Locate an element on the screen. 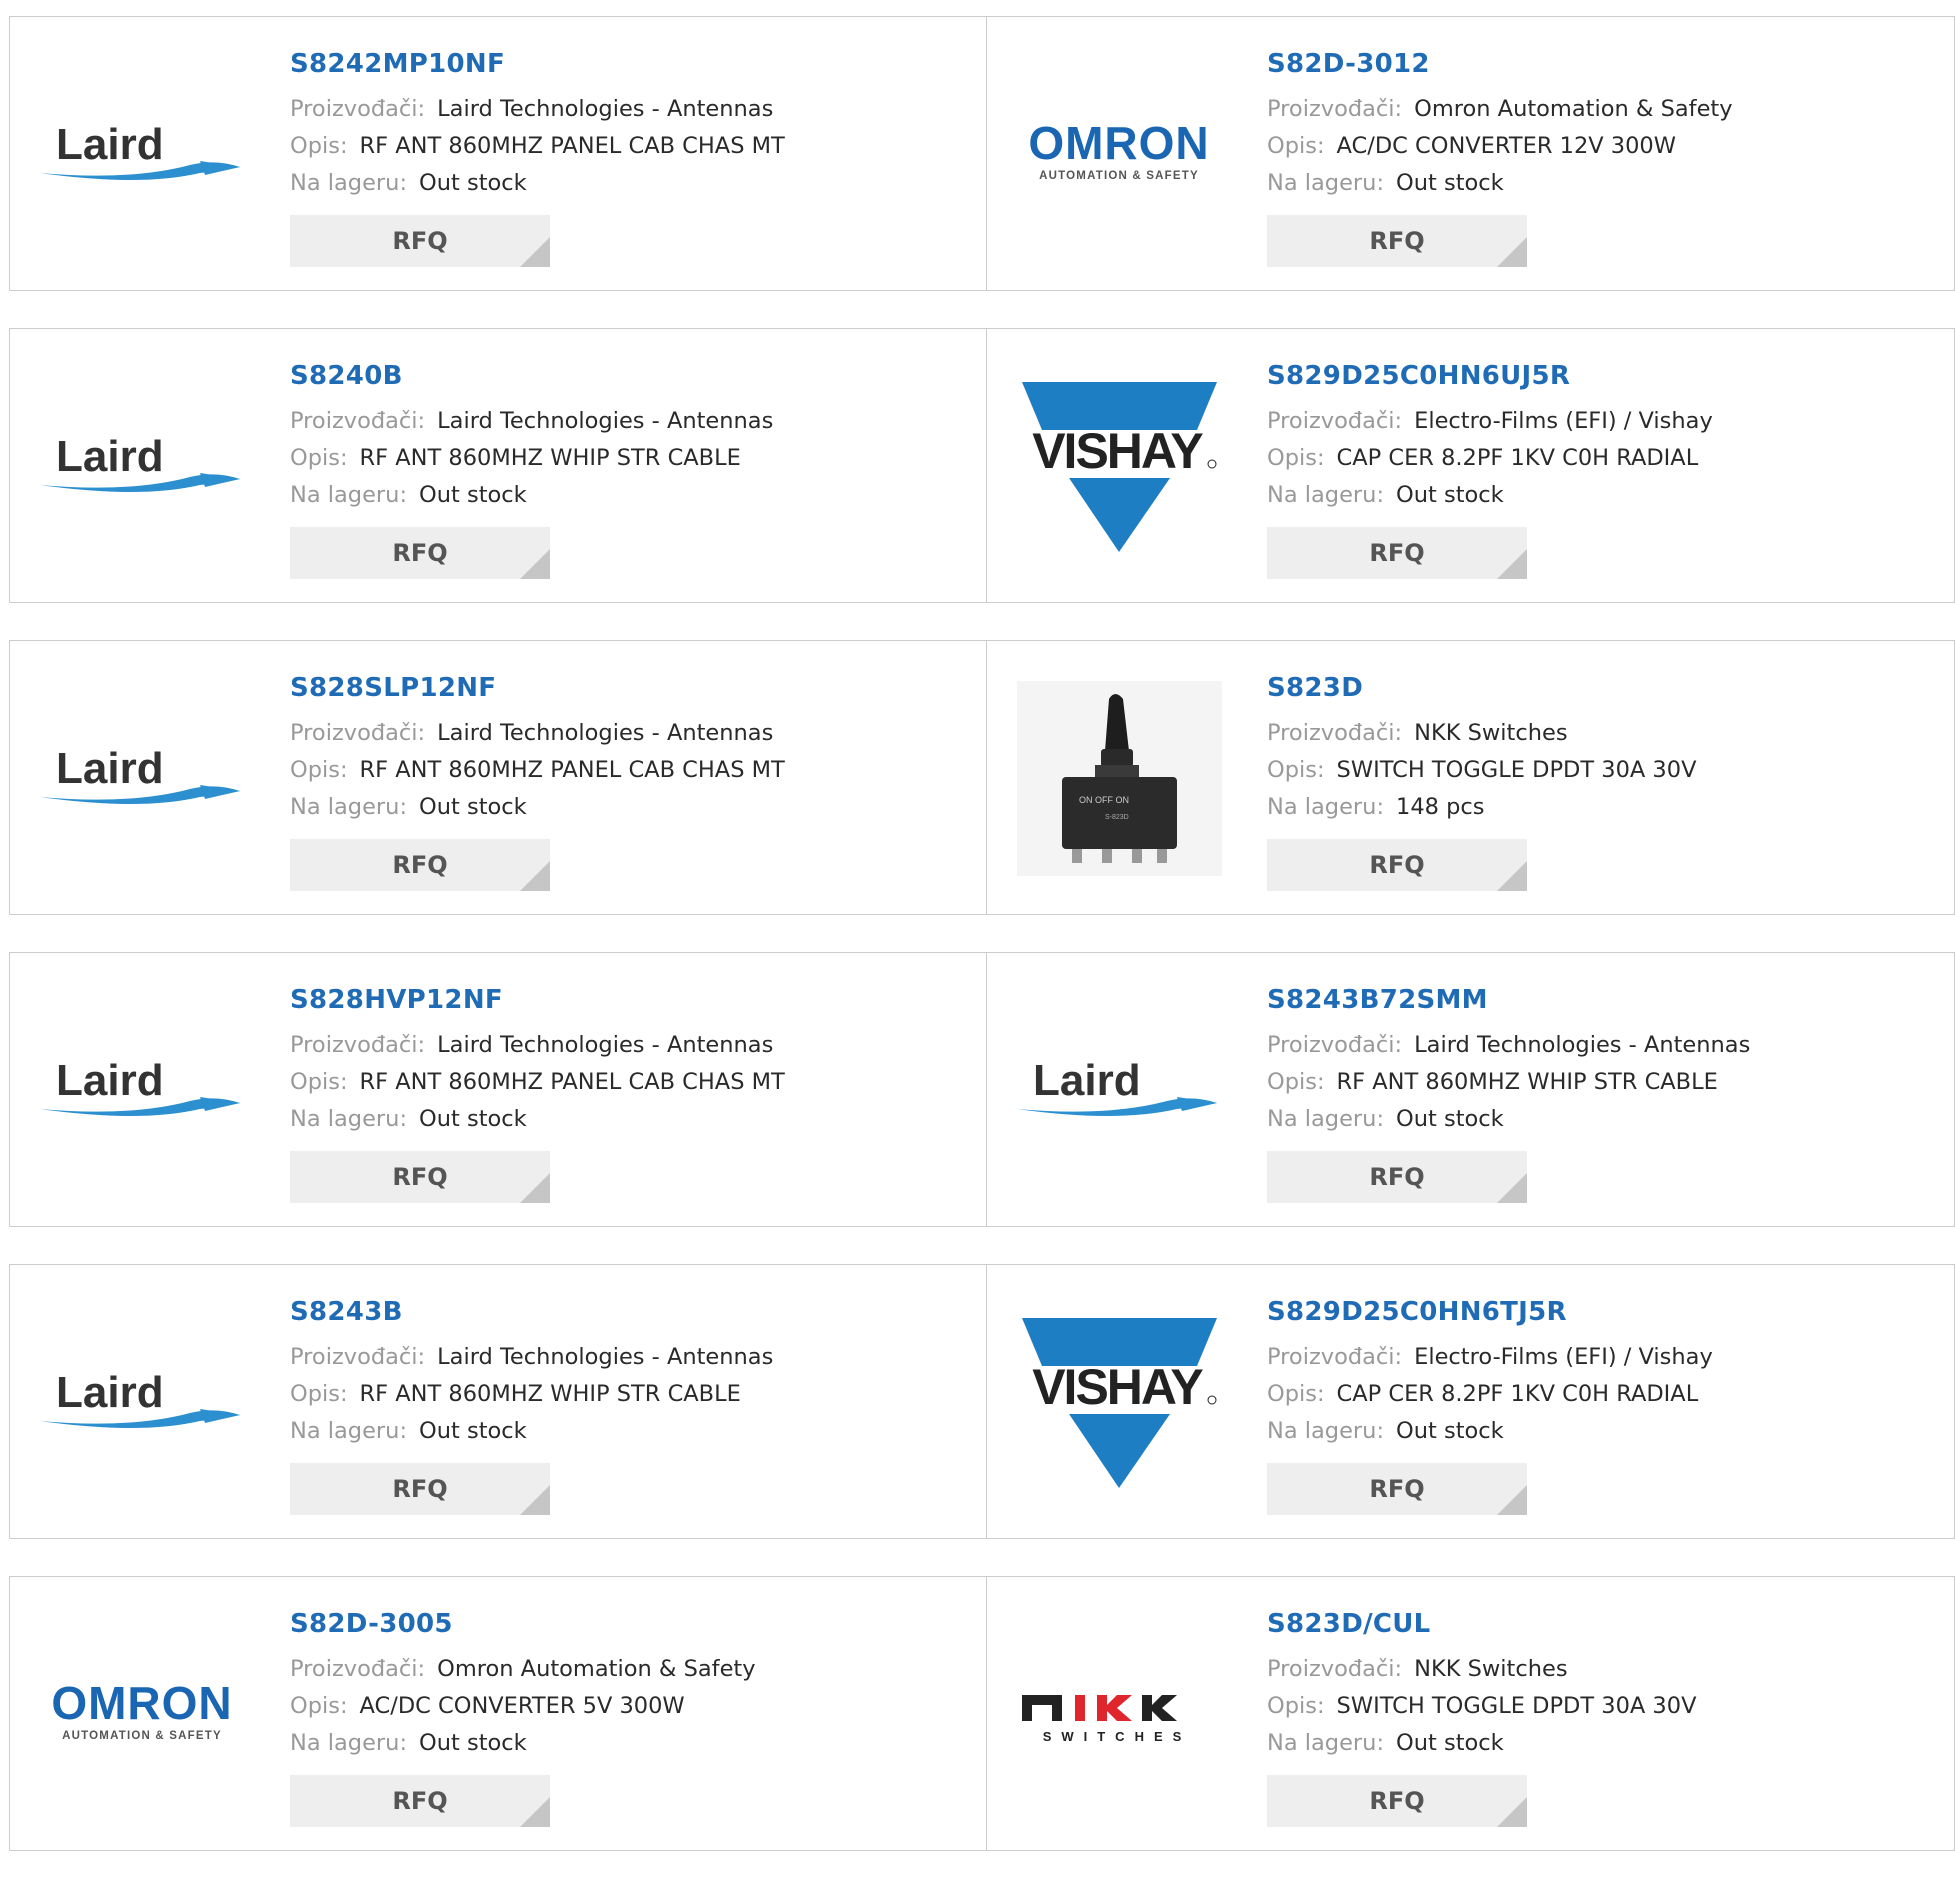  manufacturer-value: Omron Automation & Safety is located at coordinates (1573, 109).